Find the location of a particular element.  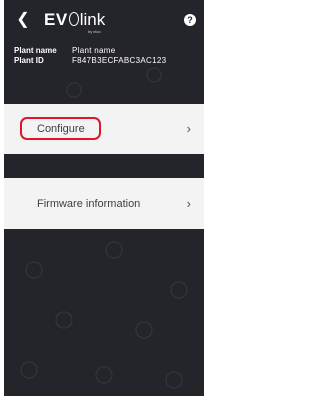

help-button: ? is located at coordinates (190, 20).